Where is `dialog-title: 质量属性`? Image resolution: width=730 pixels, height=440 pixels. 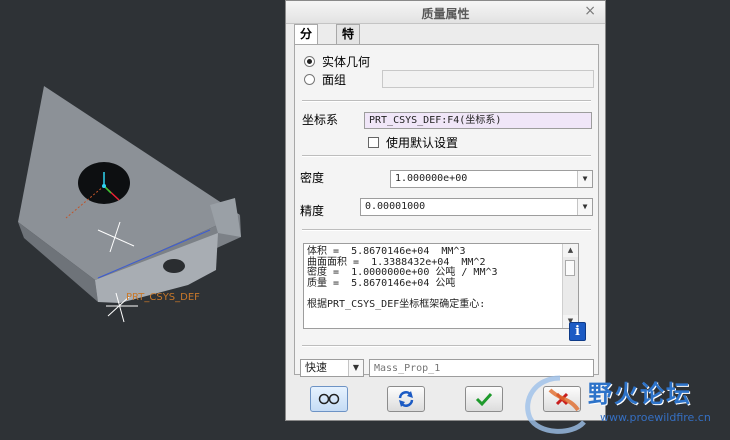 dialog-title: 质量属性 is located at coordinates (445, 14).